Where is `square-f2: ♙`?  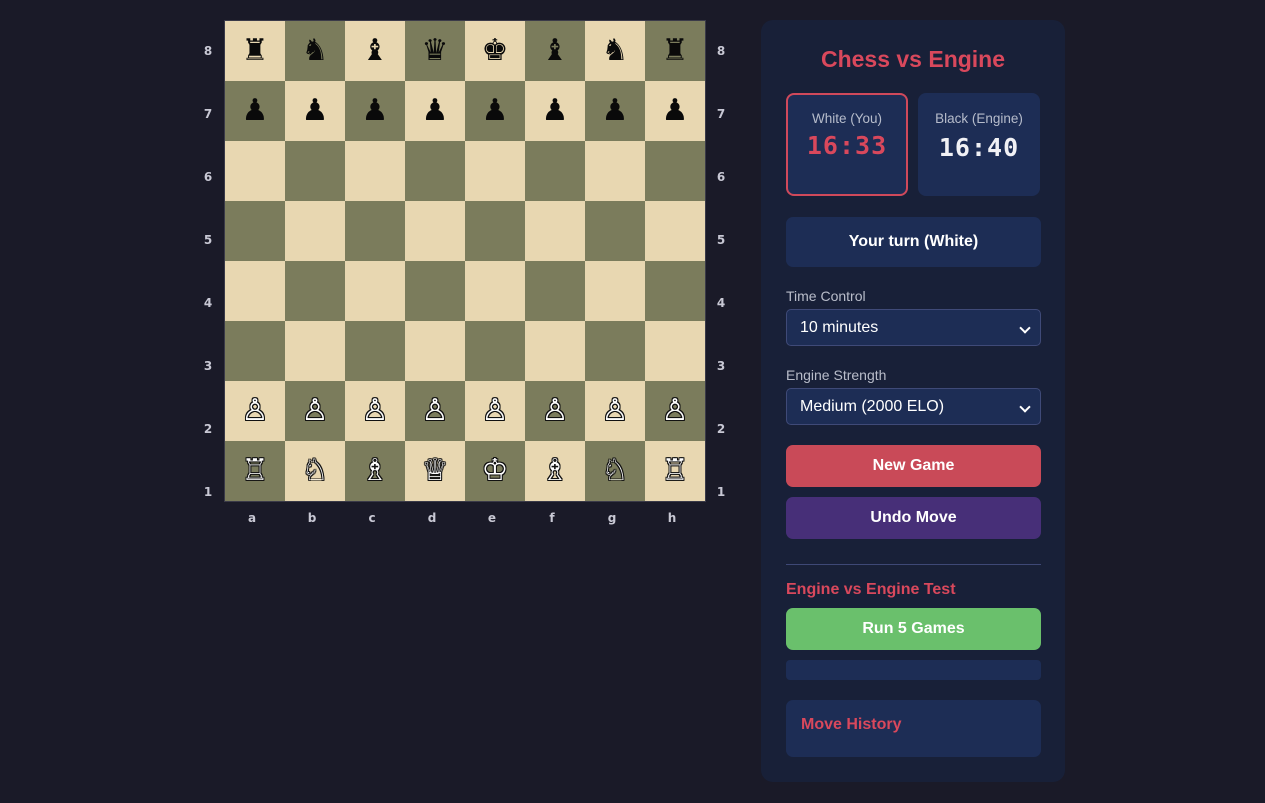 square-f2: ♙ is located at coordinates (555, 411).